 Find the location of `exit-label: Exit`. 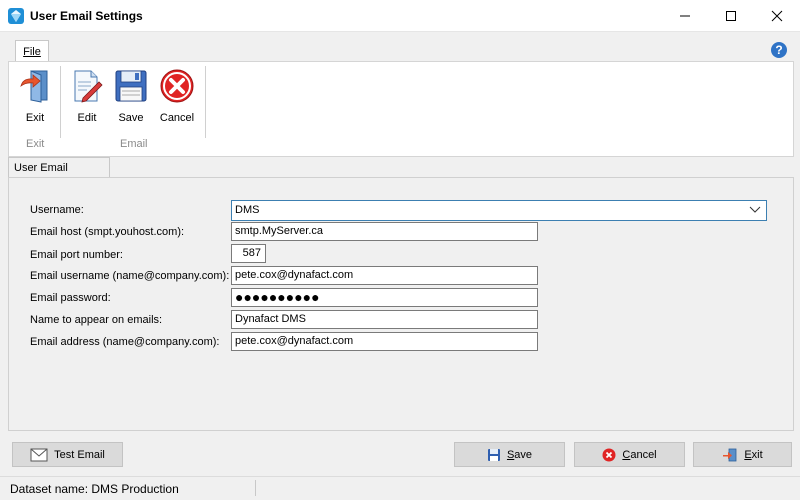

exit-label: Exit is located at coordinates (753, 454).